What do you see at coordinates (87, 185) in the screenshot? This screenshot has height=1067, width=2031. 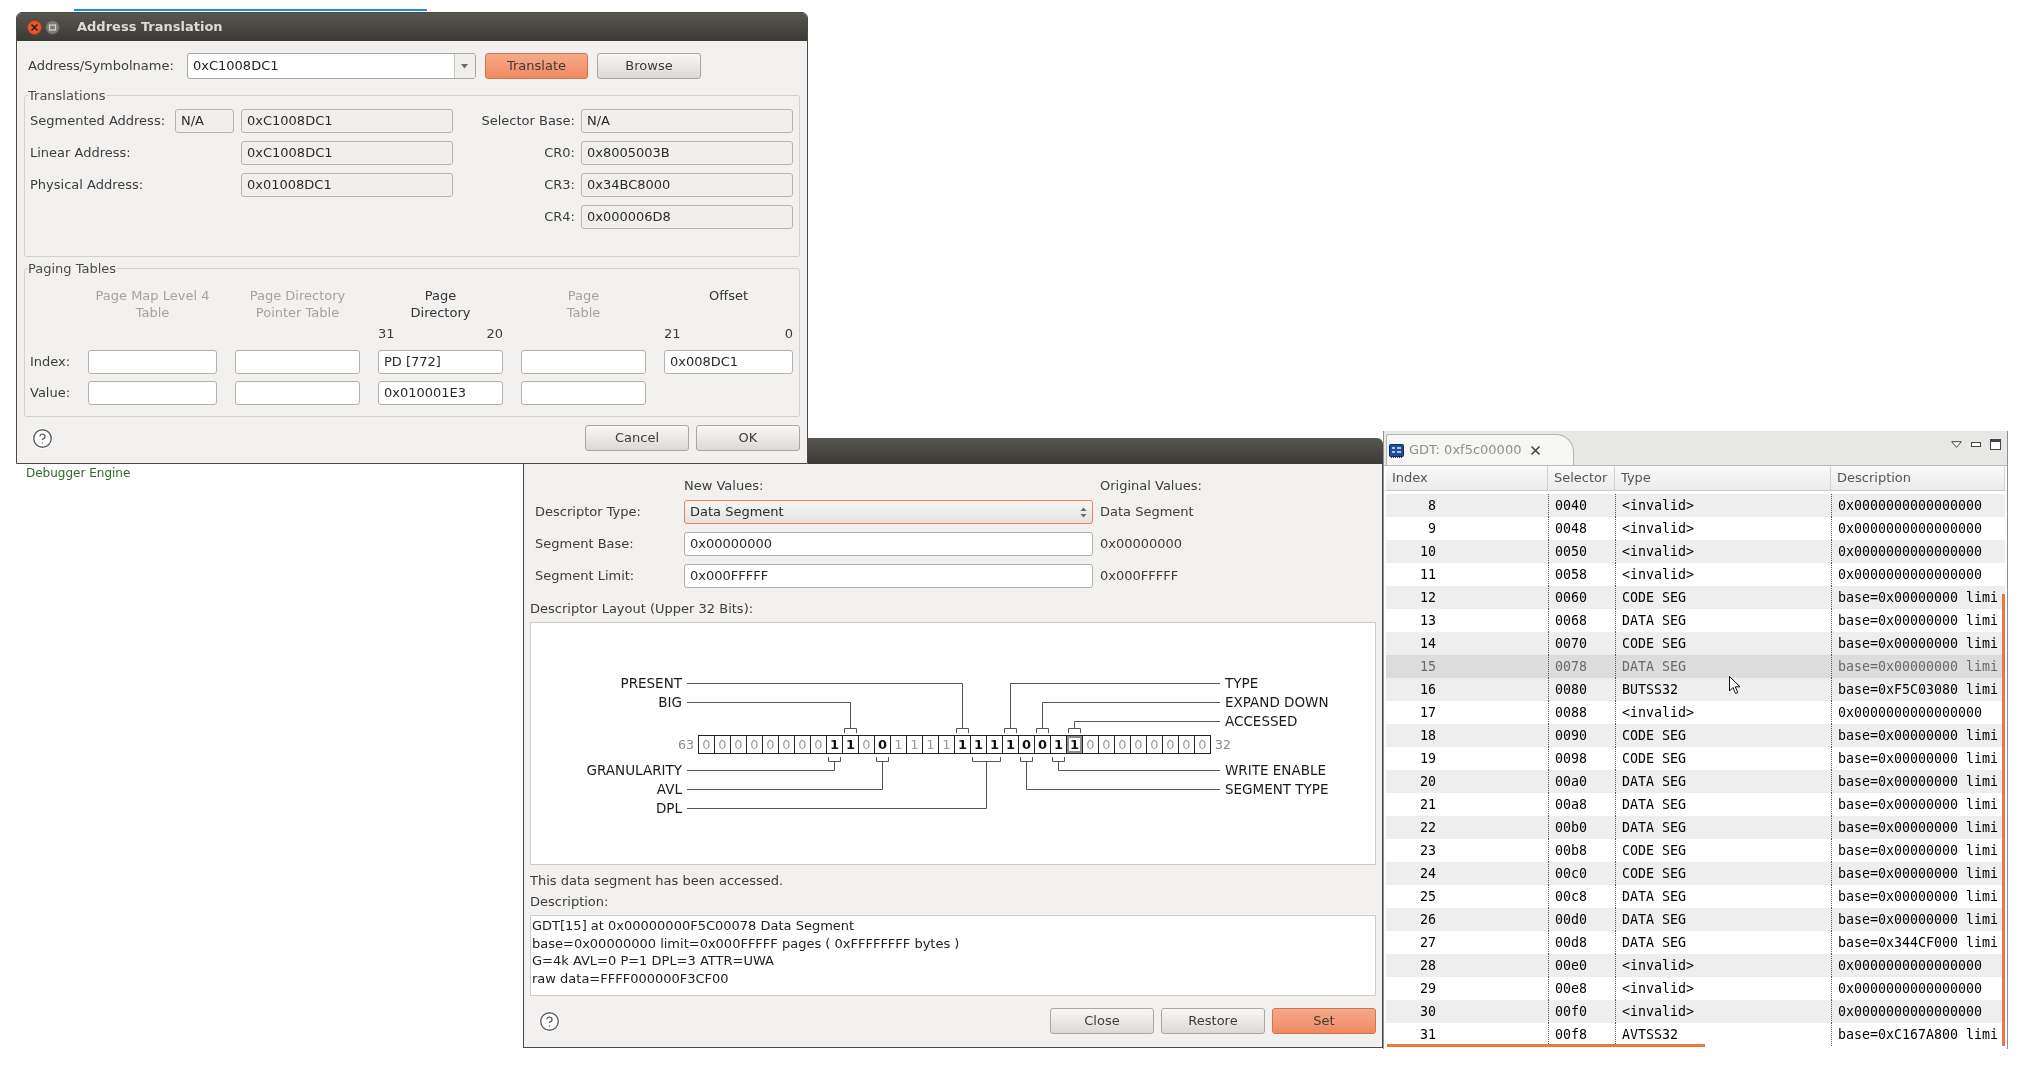 I see `field-label: Physical Address:` at bounding box center [87, 185].